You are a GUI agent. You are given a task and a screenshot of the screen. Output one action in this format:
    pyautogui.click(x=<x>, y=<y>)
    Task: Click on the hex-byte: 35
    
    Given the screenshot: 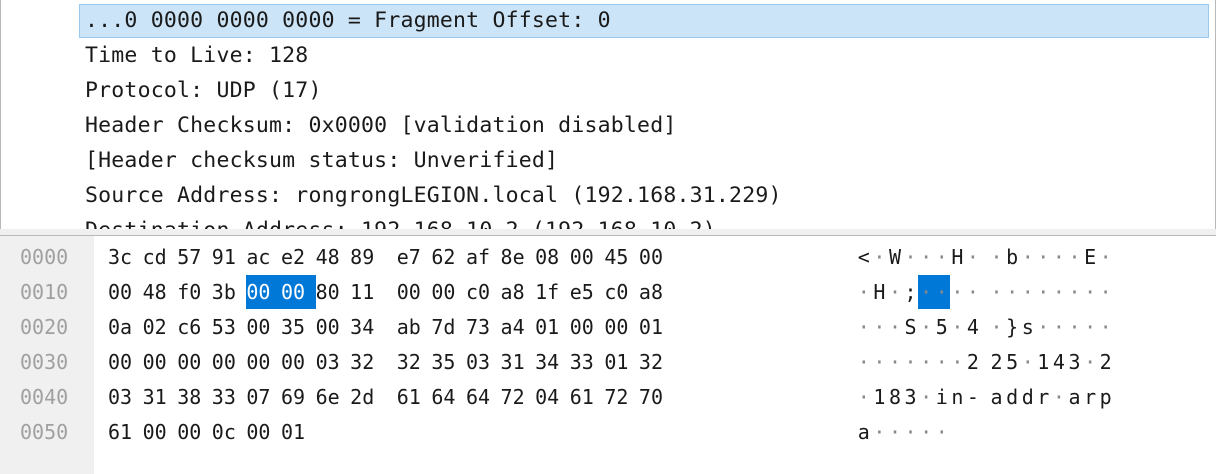 What is the action you would take?
    pyautogui.click(x=298, y=327)
    